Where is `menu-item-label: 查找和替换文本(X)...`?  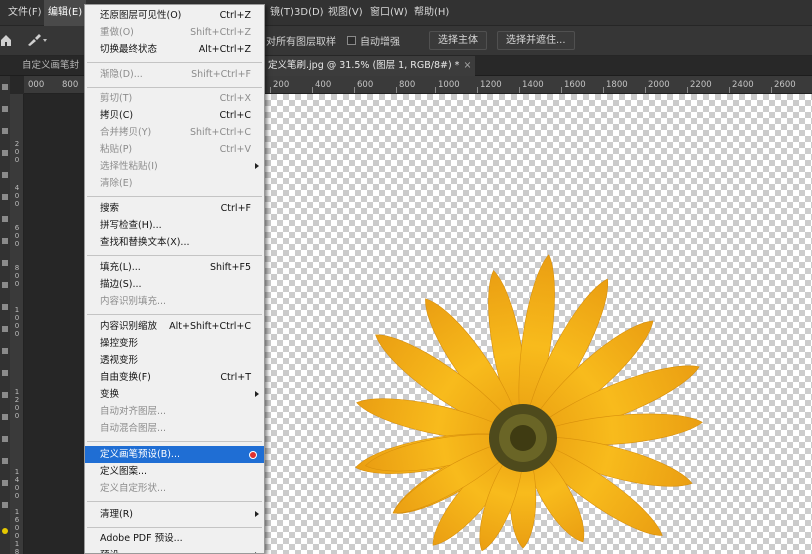
menu-item-label: 查找和替换文本(X)... is located at coordinates (145, 242).